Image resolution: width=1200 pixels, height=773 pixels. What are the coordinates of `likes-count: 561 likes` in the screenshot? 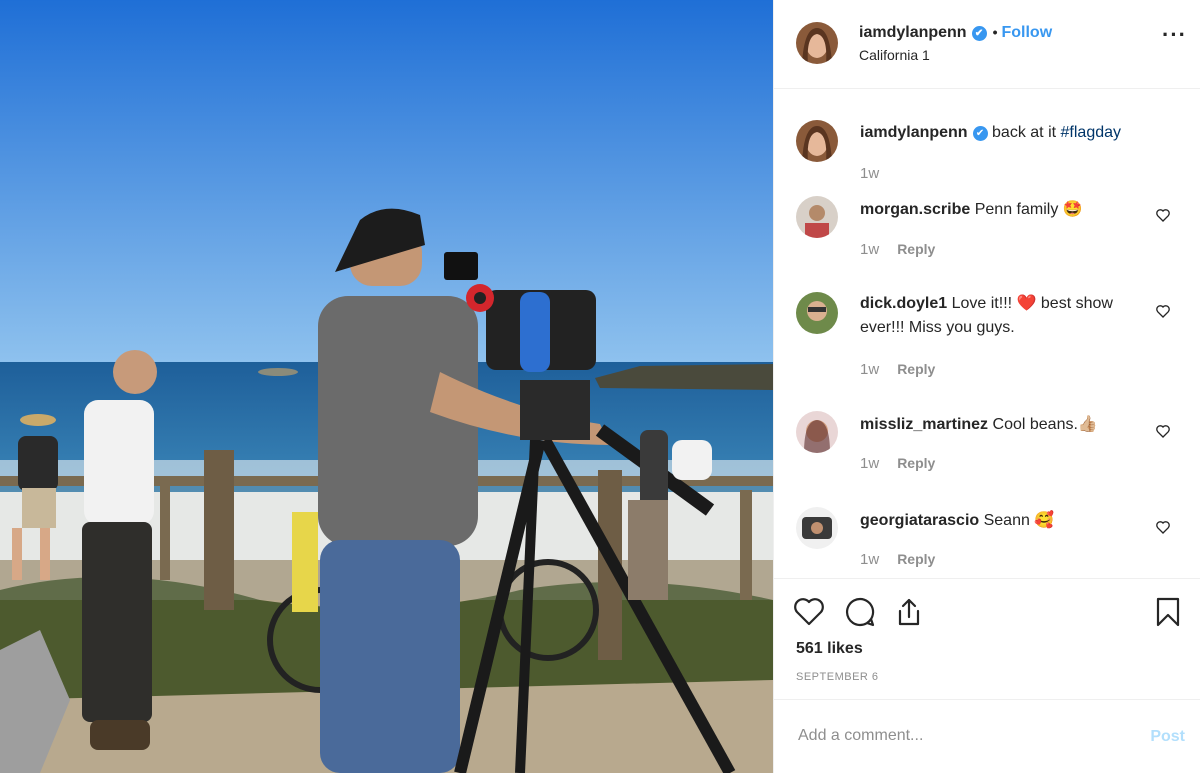 It's located at (829, 649).